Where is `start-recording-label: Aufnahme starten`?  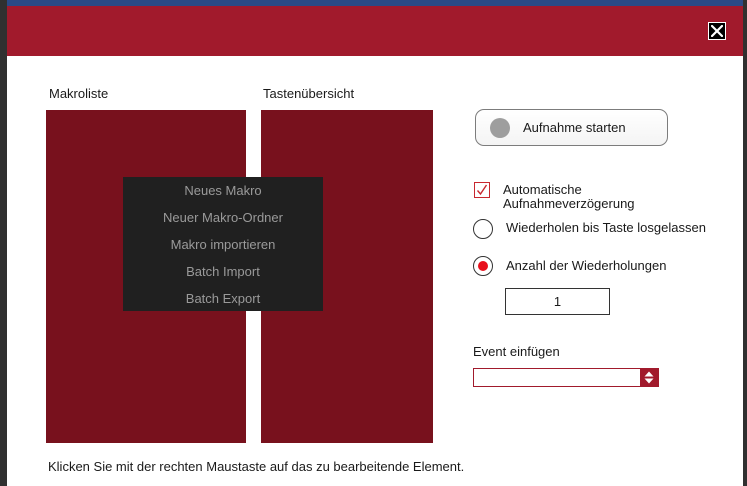 start-recording-label: Aufnahme starten is located at coordinates (574, 127).